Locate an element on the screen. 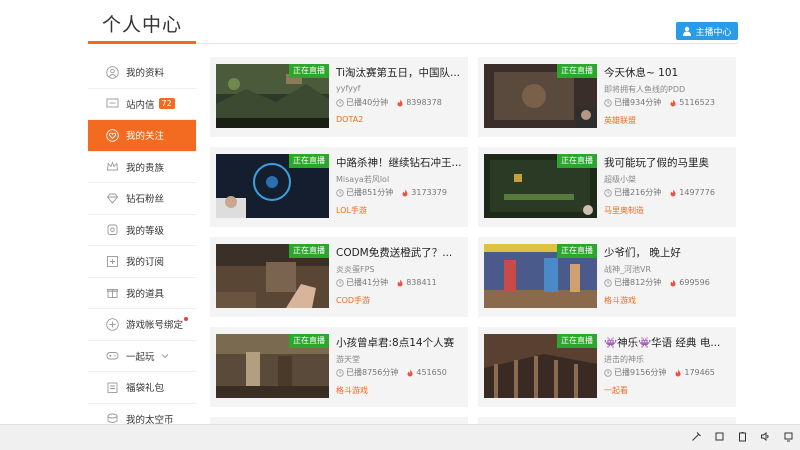 The image size is (800, 450). stream-category: 一起看 is located at coordinates (616, 390).